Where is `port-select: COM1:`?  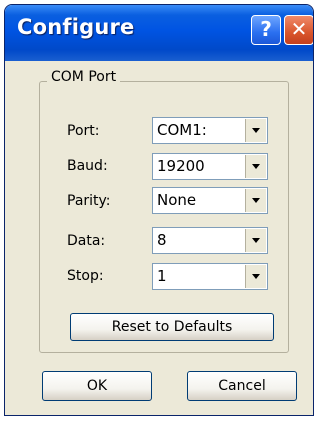 port-select: COM1: is located at coordinates (210, 130).